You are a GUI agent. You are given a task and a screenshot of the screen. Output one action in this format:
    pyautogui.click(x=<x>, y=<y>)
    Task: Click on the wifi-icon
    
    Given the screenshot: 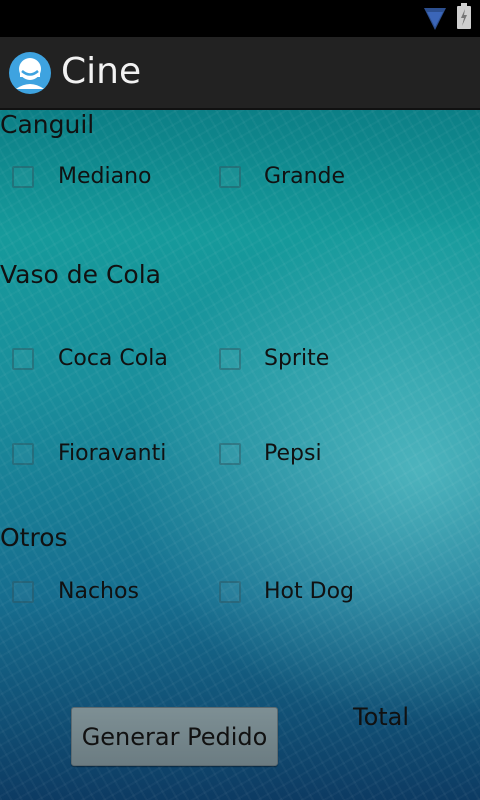 What is the action you would take?
    pyautogui.click(x=435, y=19)
    